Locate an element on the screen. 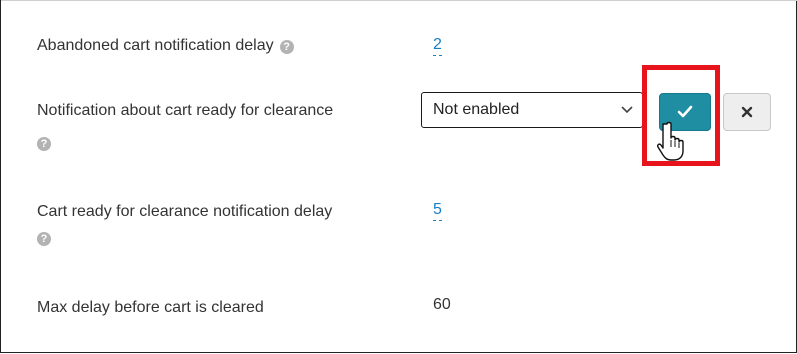 The width and height of the screenshot is (797, 354). max-delay-value: 60 is located at coordinates (442, 304).